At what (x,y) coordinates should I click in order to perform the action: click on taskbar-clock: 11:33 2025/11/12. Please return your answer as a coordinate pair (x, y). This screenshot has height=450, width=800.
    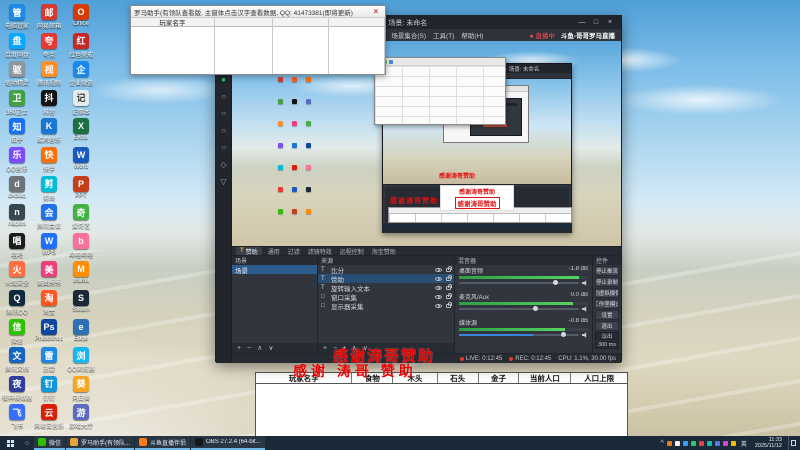
    Looking at the image, I should click on (768, 443).